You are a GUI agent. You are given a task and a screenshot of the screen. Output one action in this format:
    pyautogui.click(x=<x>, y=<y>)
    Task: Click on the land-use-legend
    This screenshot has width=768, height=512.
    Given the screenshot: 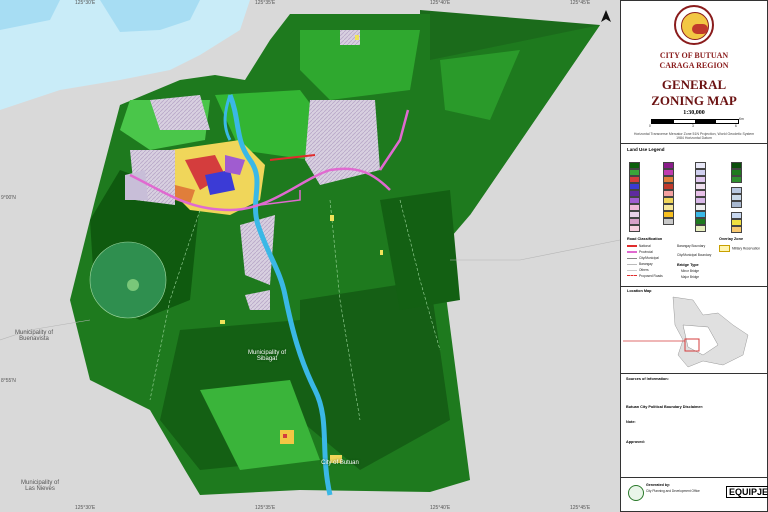 What is the action you would take?
    pyautogui.click(x=695, y=194)
    